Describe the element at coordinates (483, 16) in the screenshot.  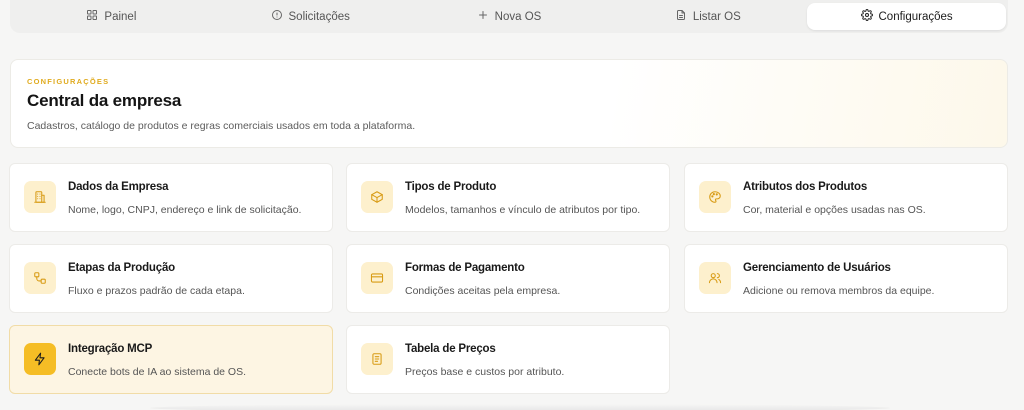
I see `plus-icon` at that location.